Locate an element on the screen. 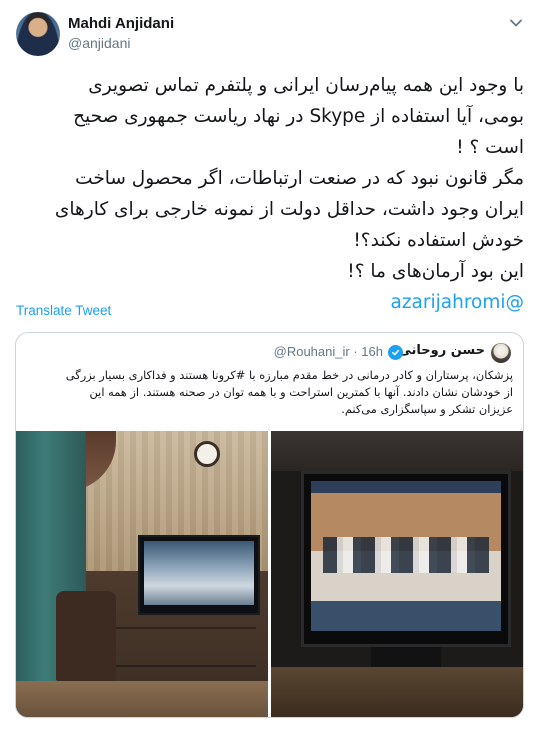 Image resolution: width=539 pixels, height=741 pixels. quoted-author-name: حسن روحانی is located at coordinates (441, 350).